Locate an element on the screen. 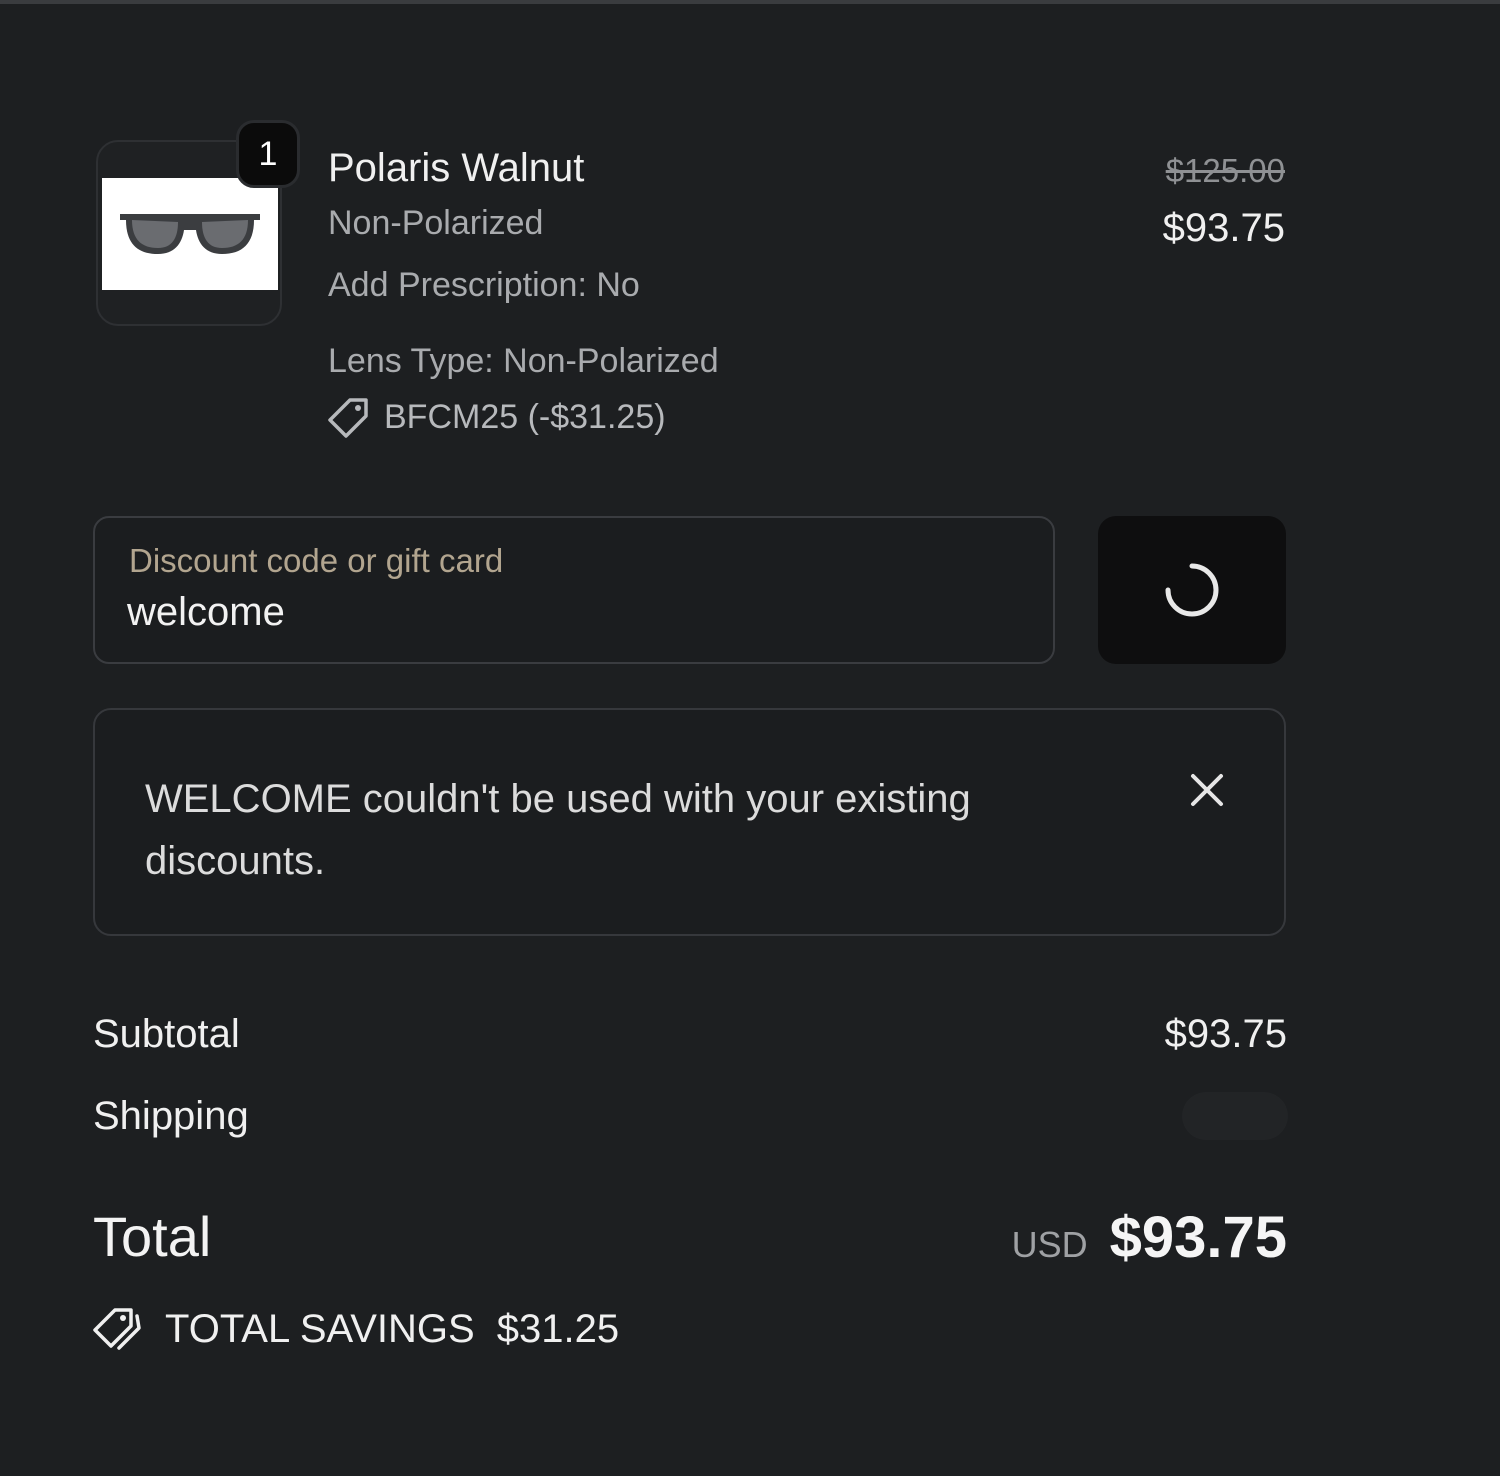 Image resolution: width=1500 pixels, height=1476 pixels. total-amount: $93.75 is located at coordinates (1198, 1237).